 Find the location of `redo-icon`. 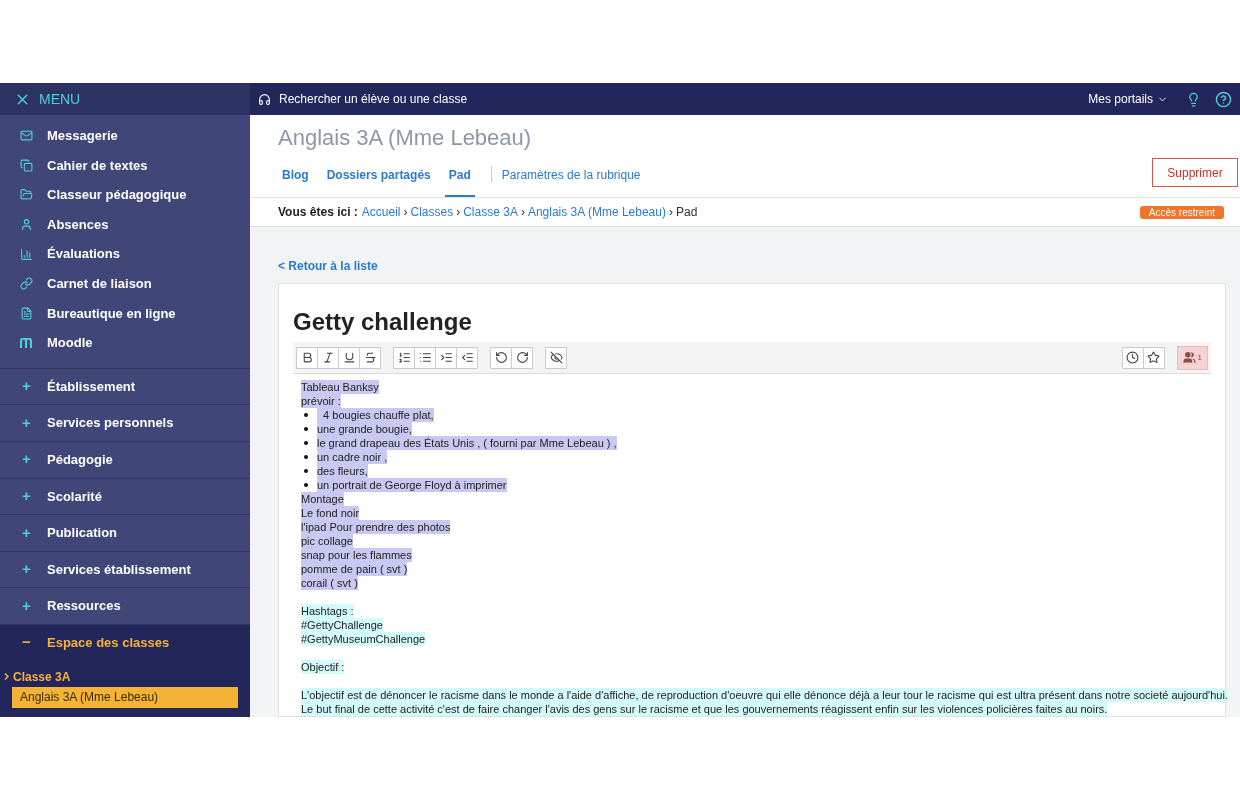

redo-icon is located at coordinates (522, 357).